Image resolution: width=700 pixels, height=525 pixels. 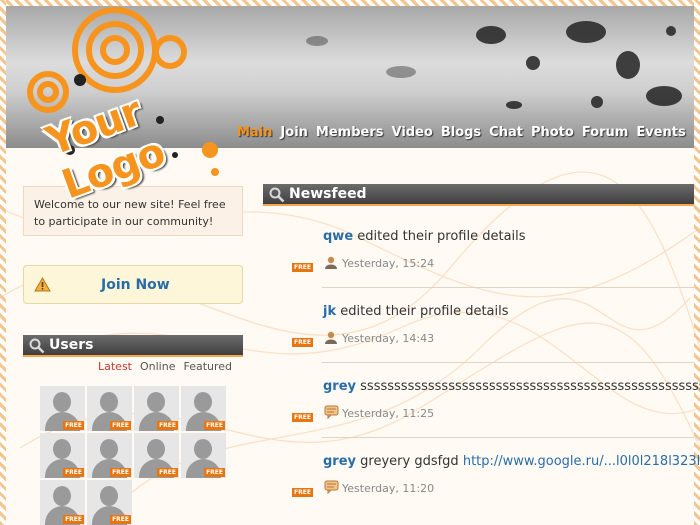 What do you see at coordinates (115, 366) in the screenshot?
I see `tab-latest: Latest` at bounding box center [115, 366].